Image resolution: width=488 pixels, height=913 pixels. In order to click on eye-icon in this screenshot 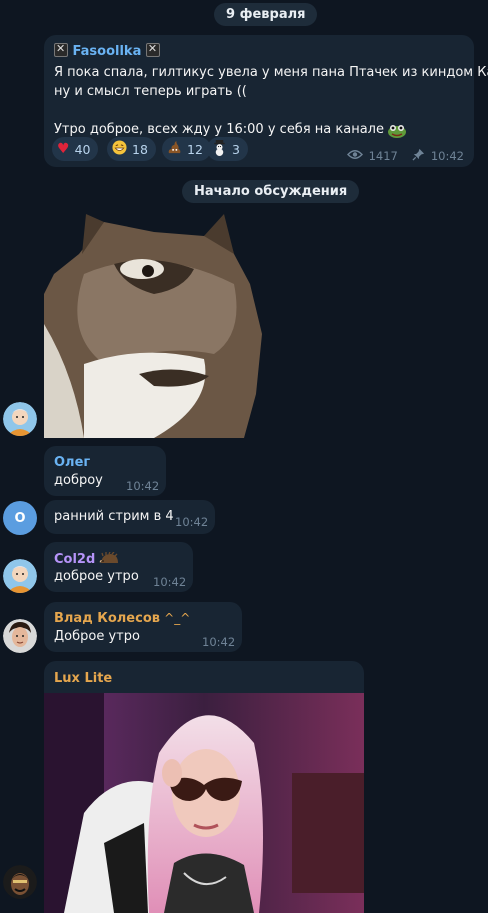, I will do `click(354, 156)`.